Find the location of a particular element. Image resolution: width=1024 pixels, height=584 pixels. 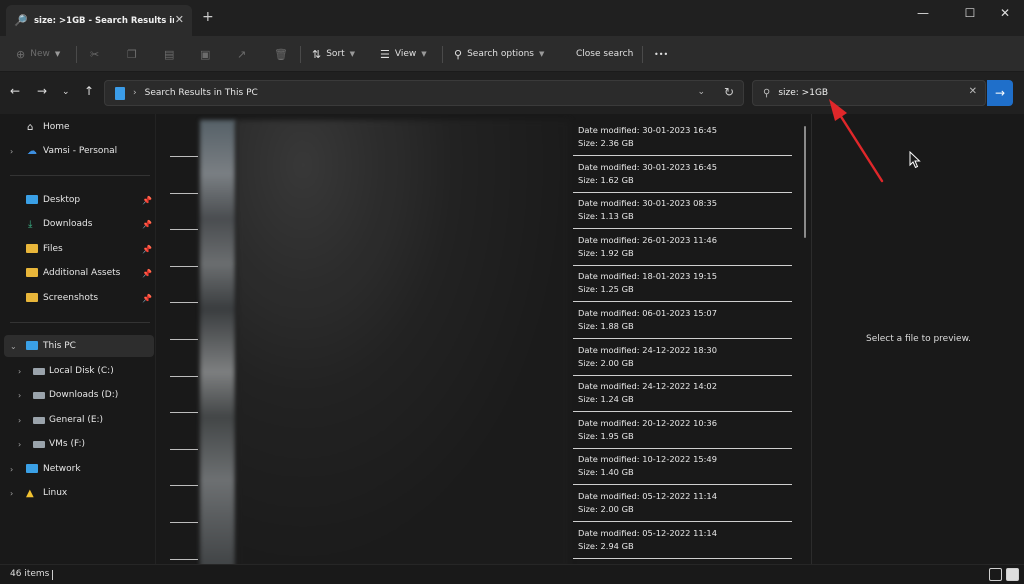

close-search-button: Close search is located at coordinates (604, 54).